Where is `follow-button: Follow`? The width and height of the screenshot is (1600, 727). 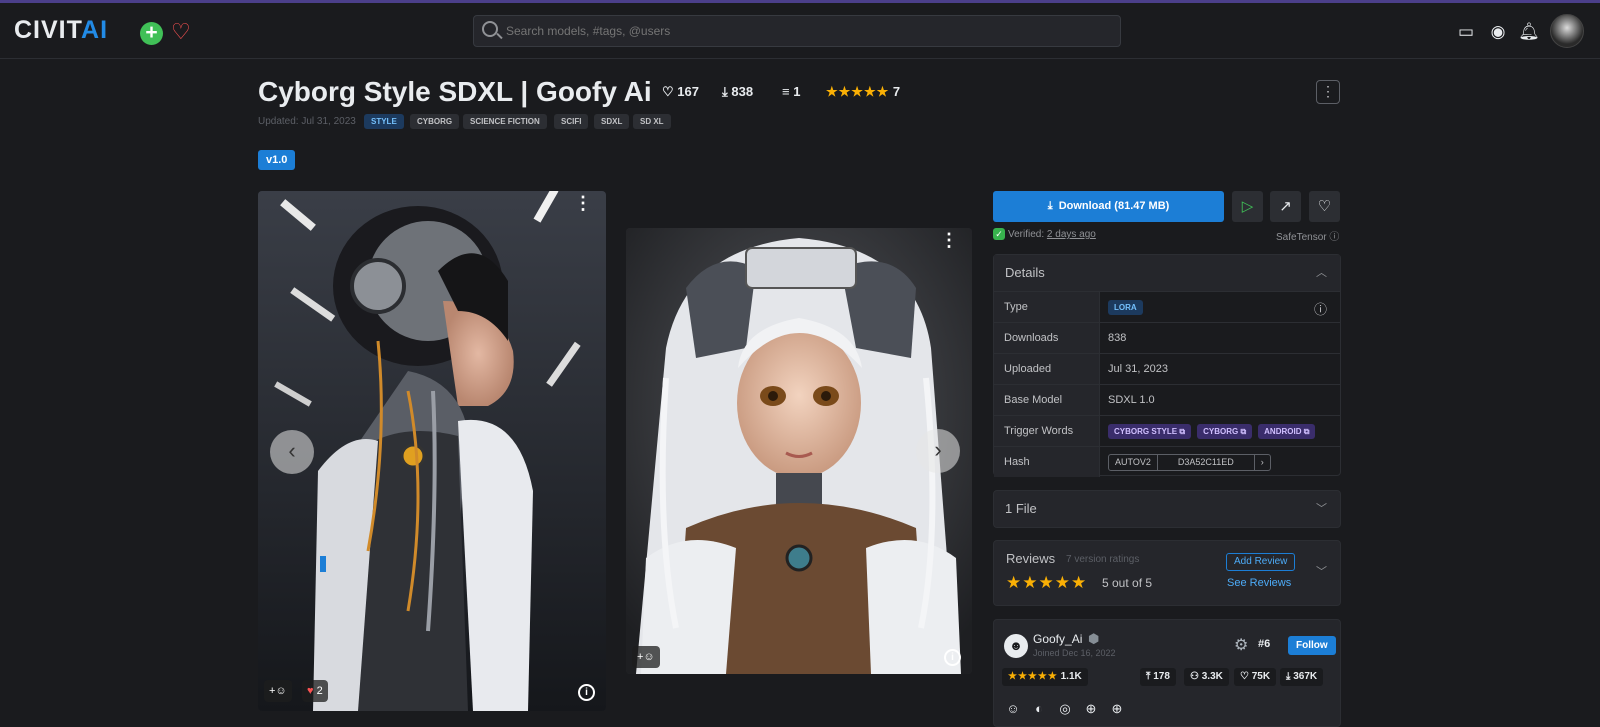
follow-button: Follow is located at coordinates (1312, 645).